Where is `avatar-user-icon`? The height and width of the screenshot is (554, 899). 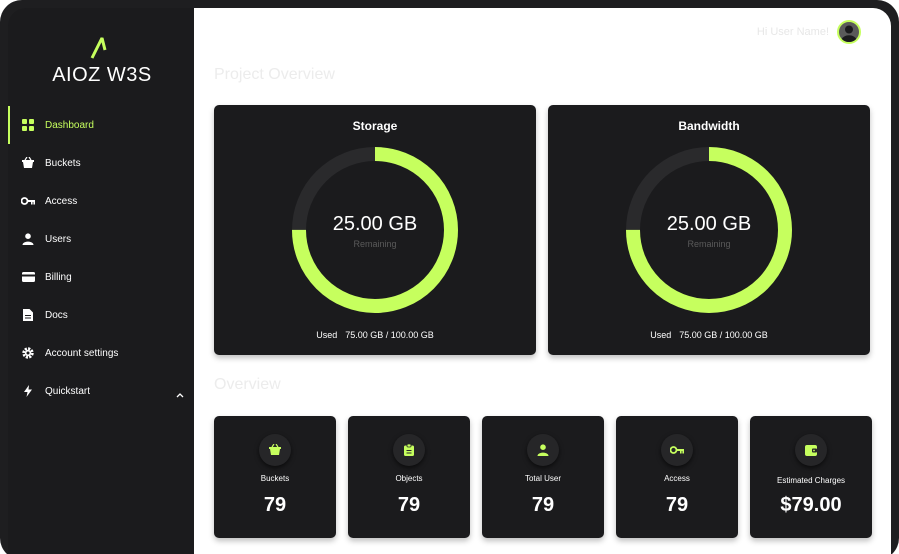
avatar-user-icon is located at coordinates (849, 33).